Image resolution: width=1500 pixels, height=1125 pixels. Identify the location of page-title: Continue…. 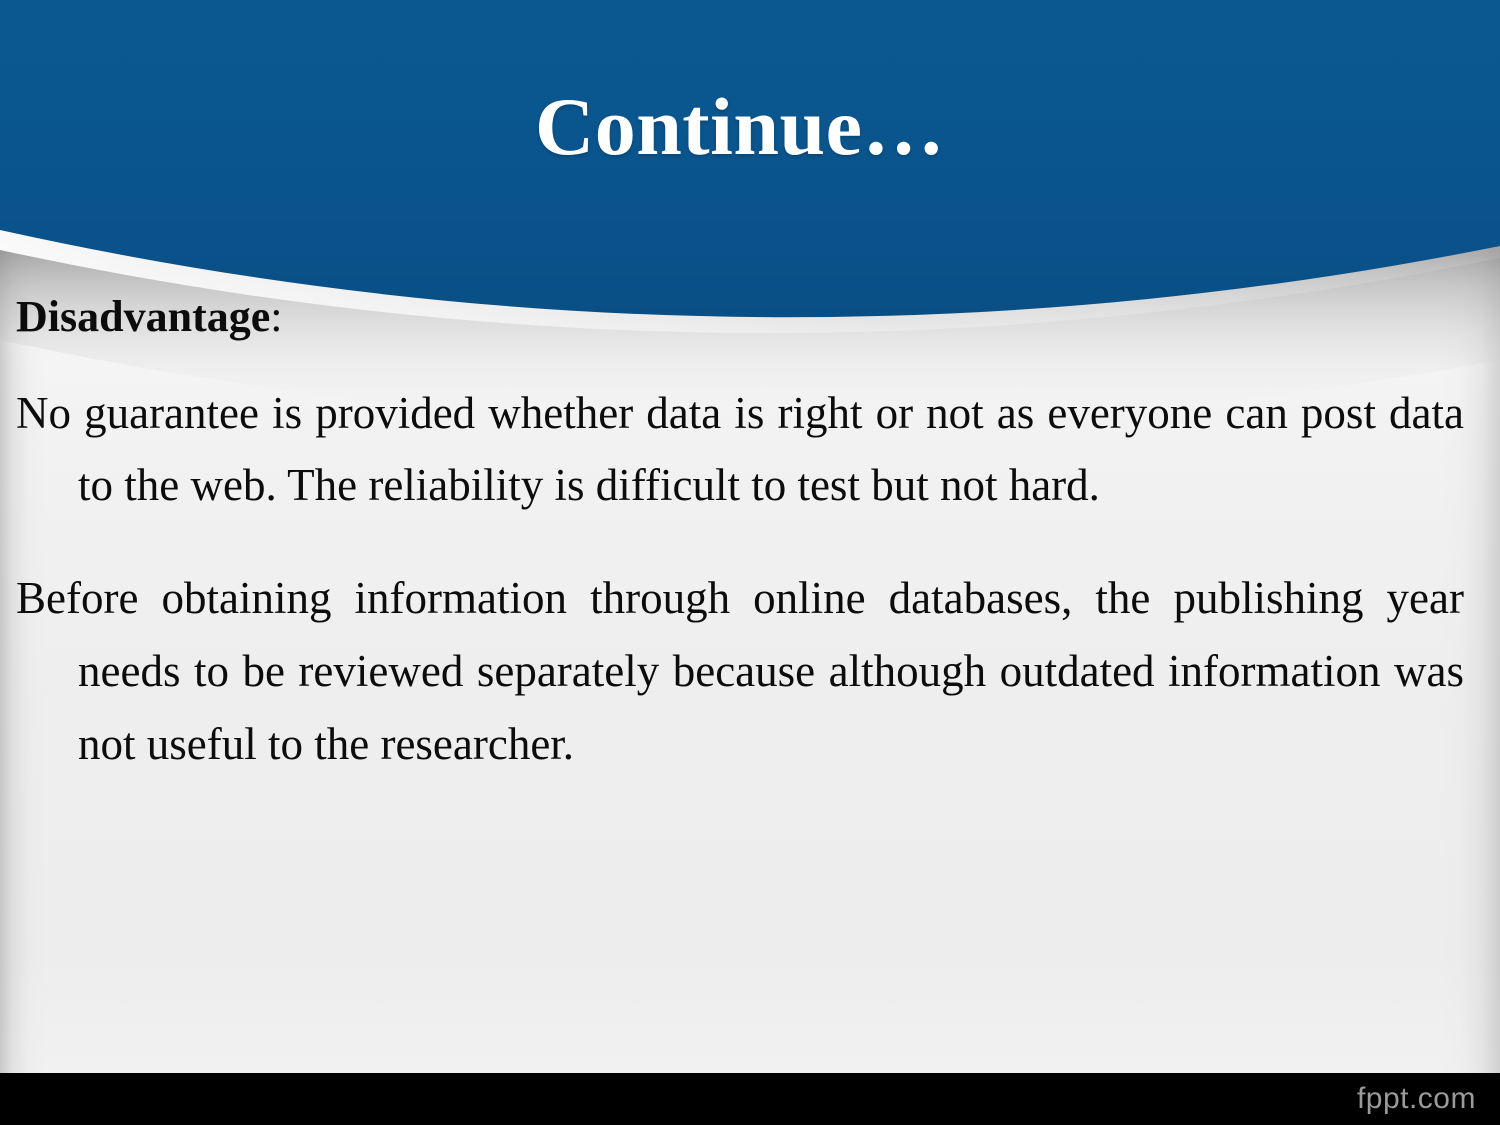
(739, 126).